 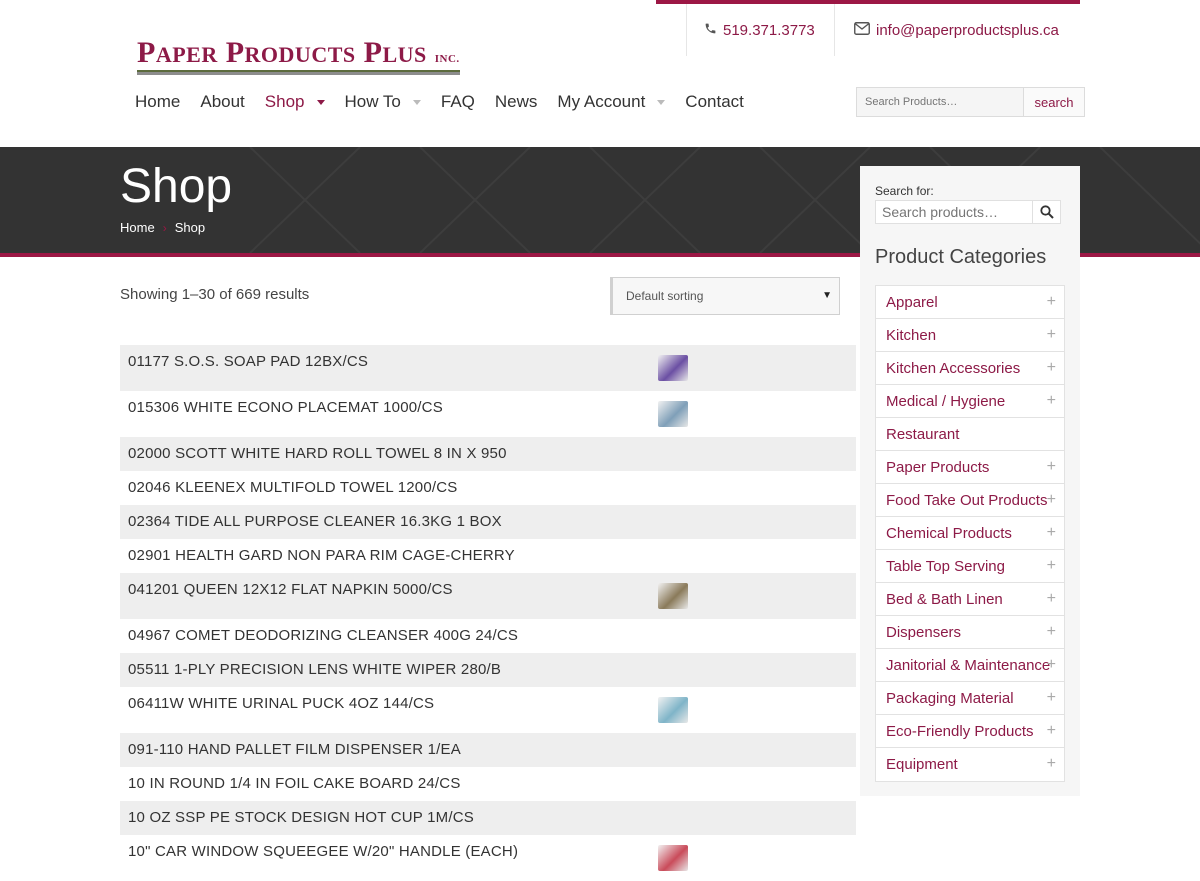 I want to click on product-row: 041201 QUEEN 12X12 FLAT NAPKIN 5000/CS, so click(x=488, y=596).